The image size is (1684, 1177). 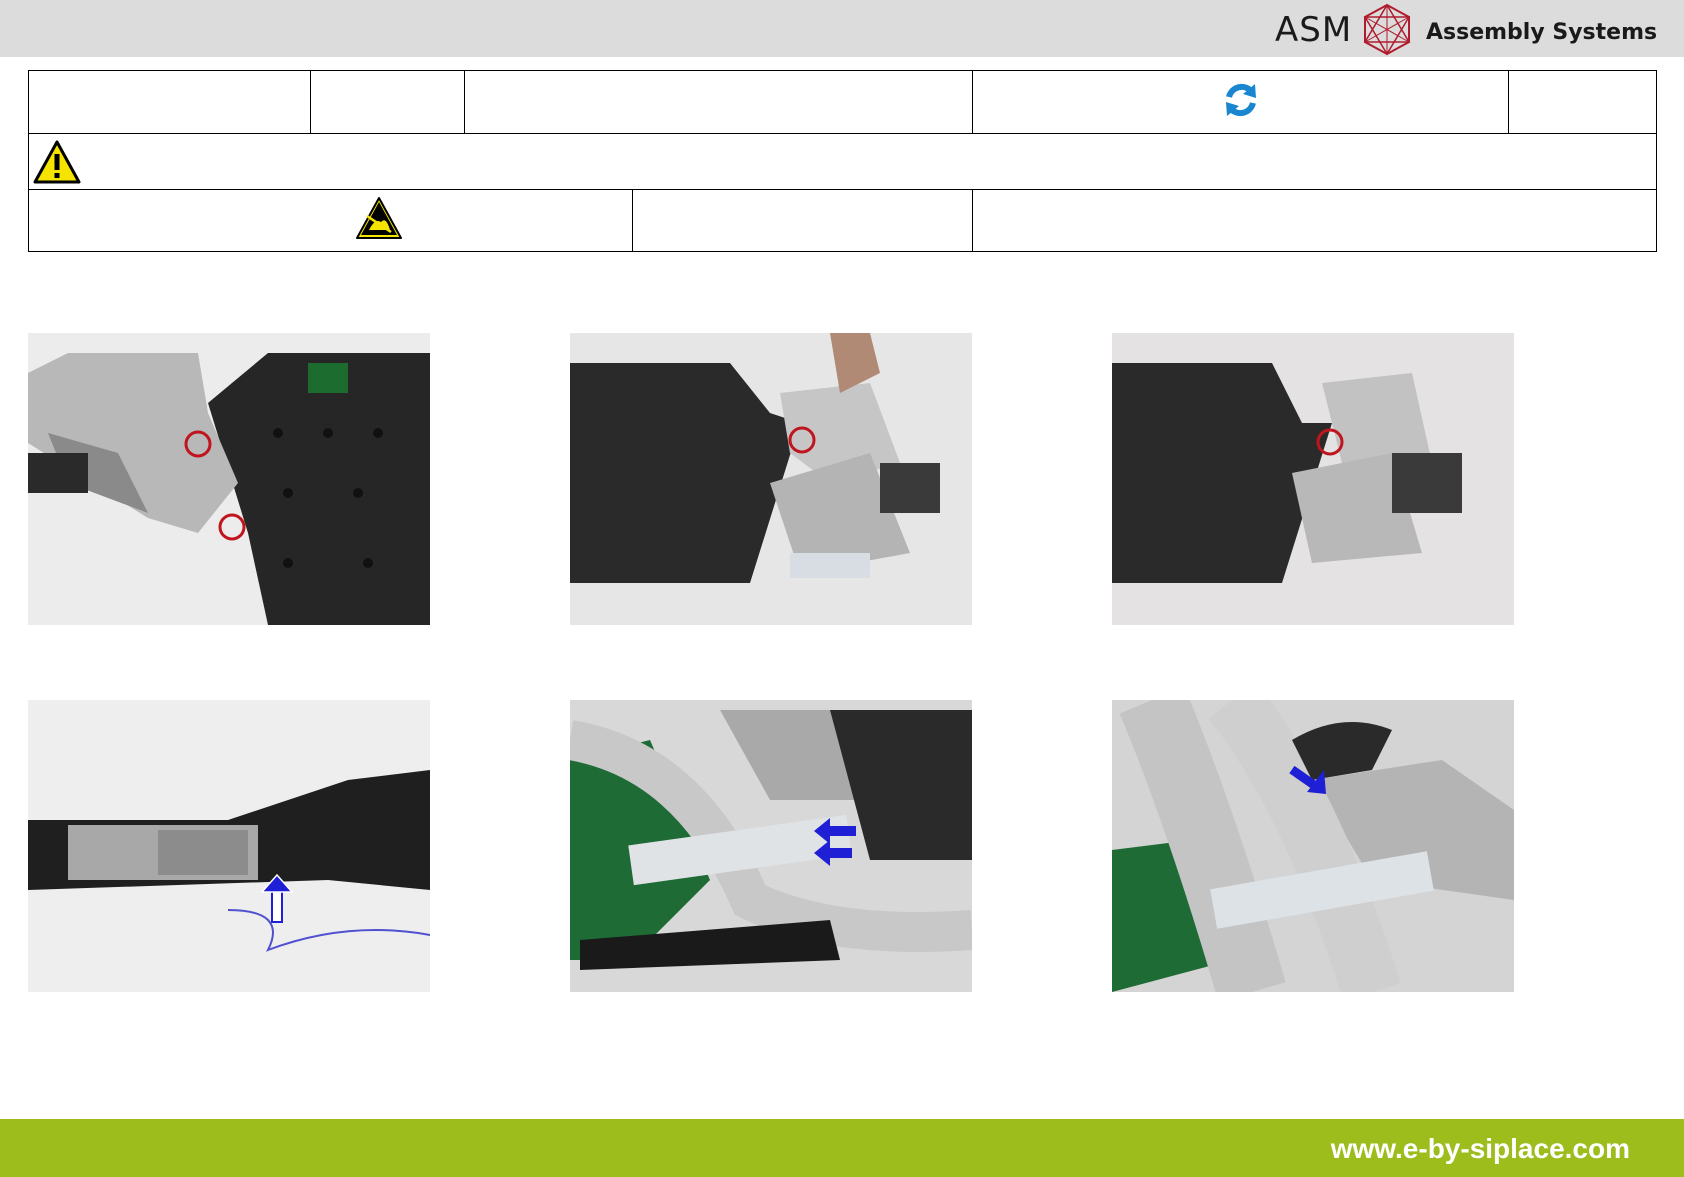 I want to click on esd-icon, so click(x=378, y=218).